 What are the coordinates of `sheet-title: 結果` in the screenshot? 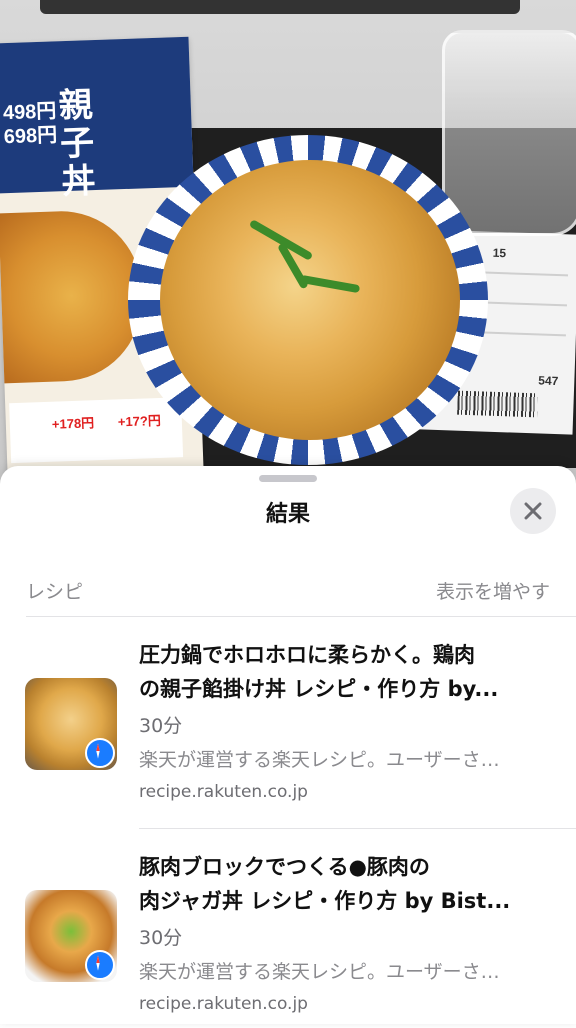 It's located at (287, 514).